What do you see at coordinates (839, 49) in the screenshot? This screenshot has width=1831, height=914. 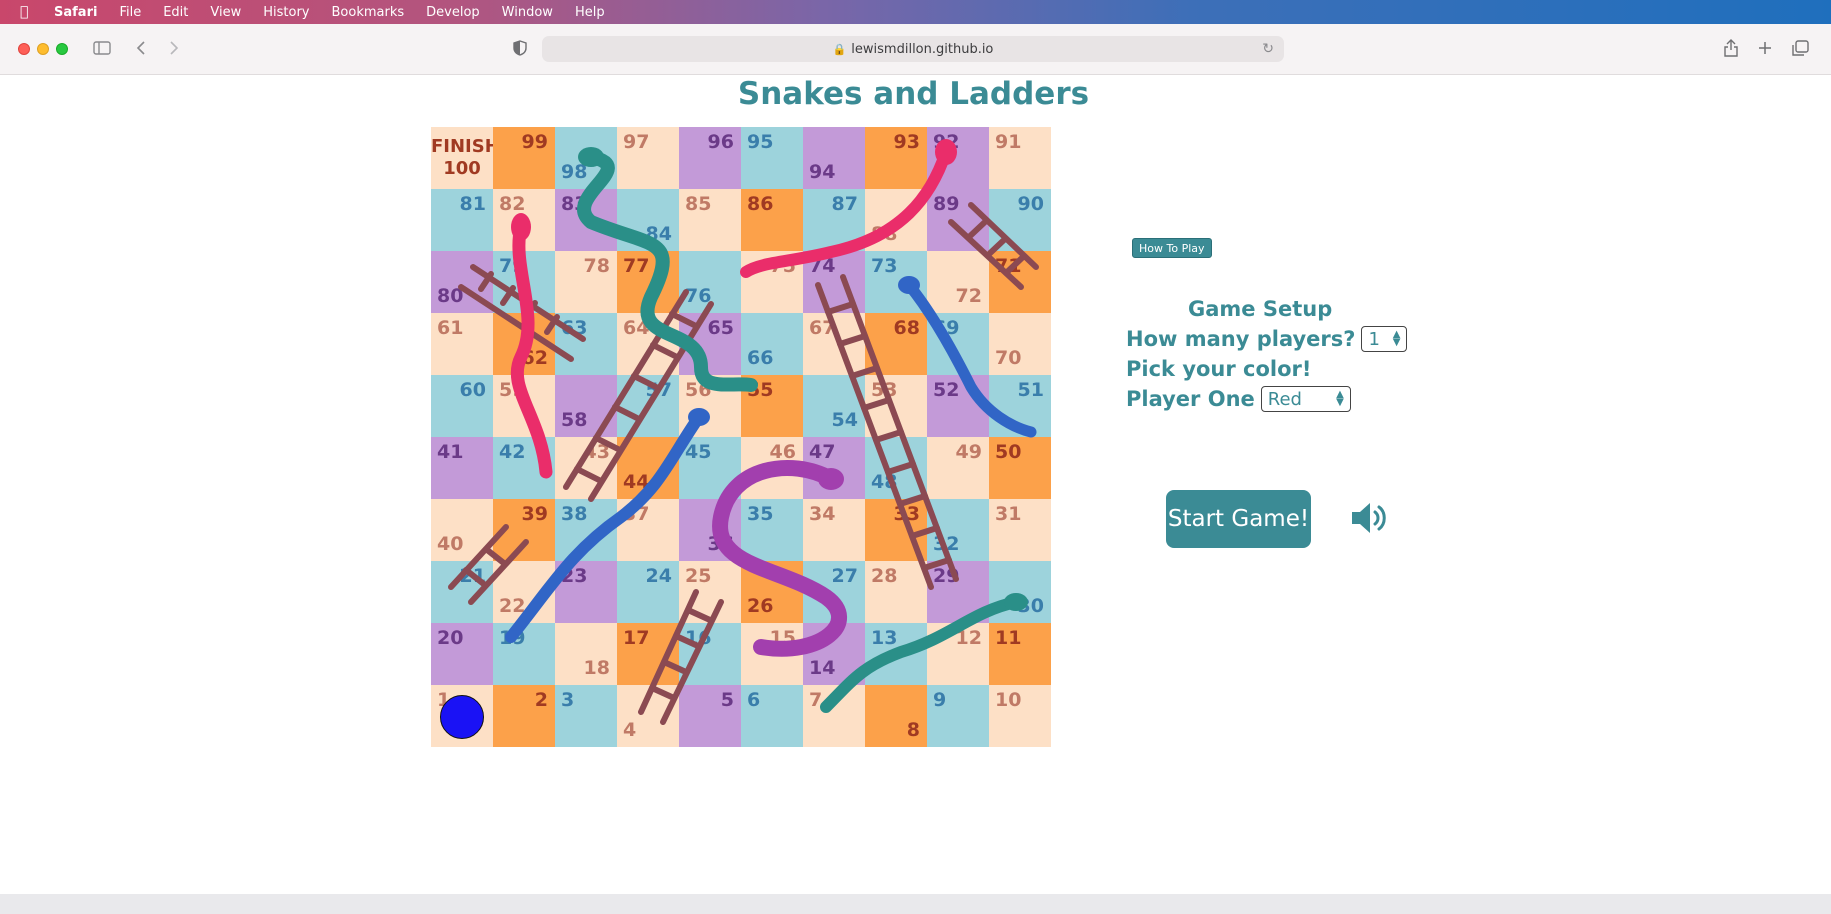 I see `lock-icon: 🔒` at bounding box center [839, 49].